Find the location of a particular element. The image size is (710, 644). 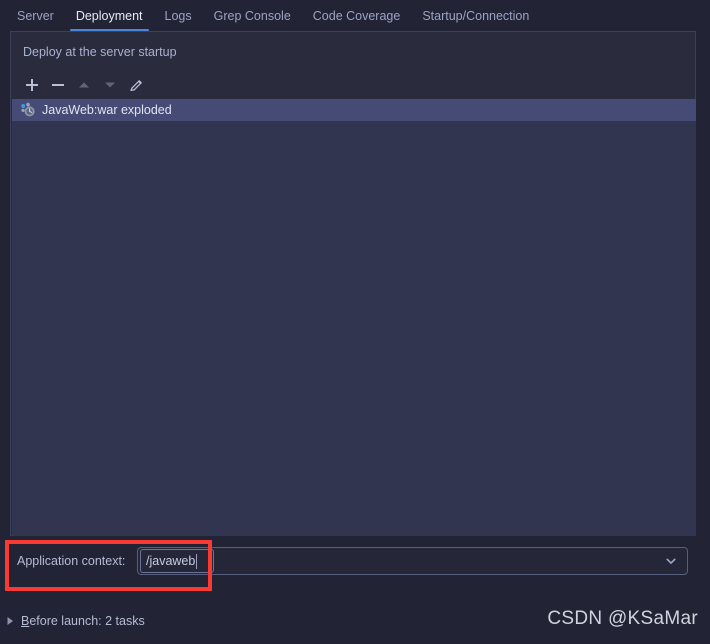

application-context-combobox: /javaweb is located at coordinates (412, 561).